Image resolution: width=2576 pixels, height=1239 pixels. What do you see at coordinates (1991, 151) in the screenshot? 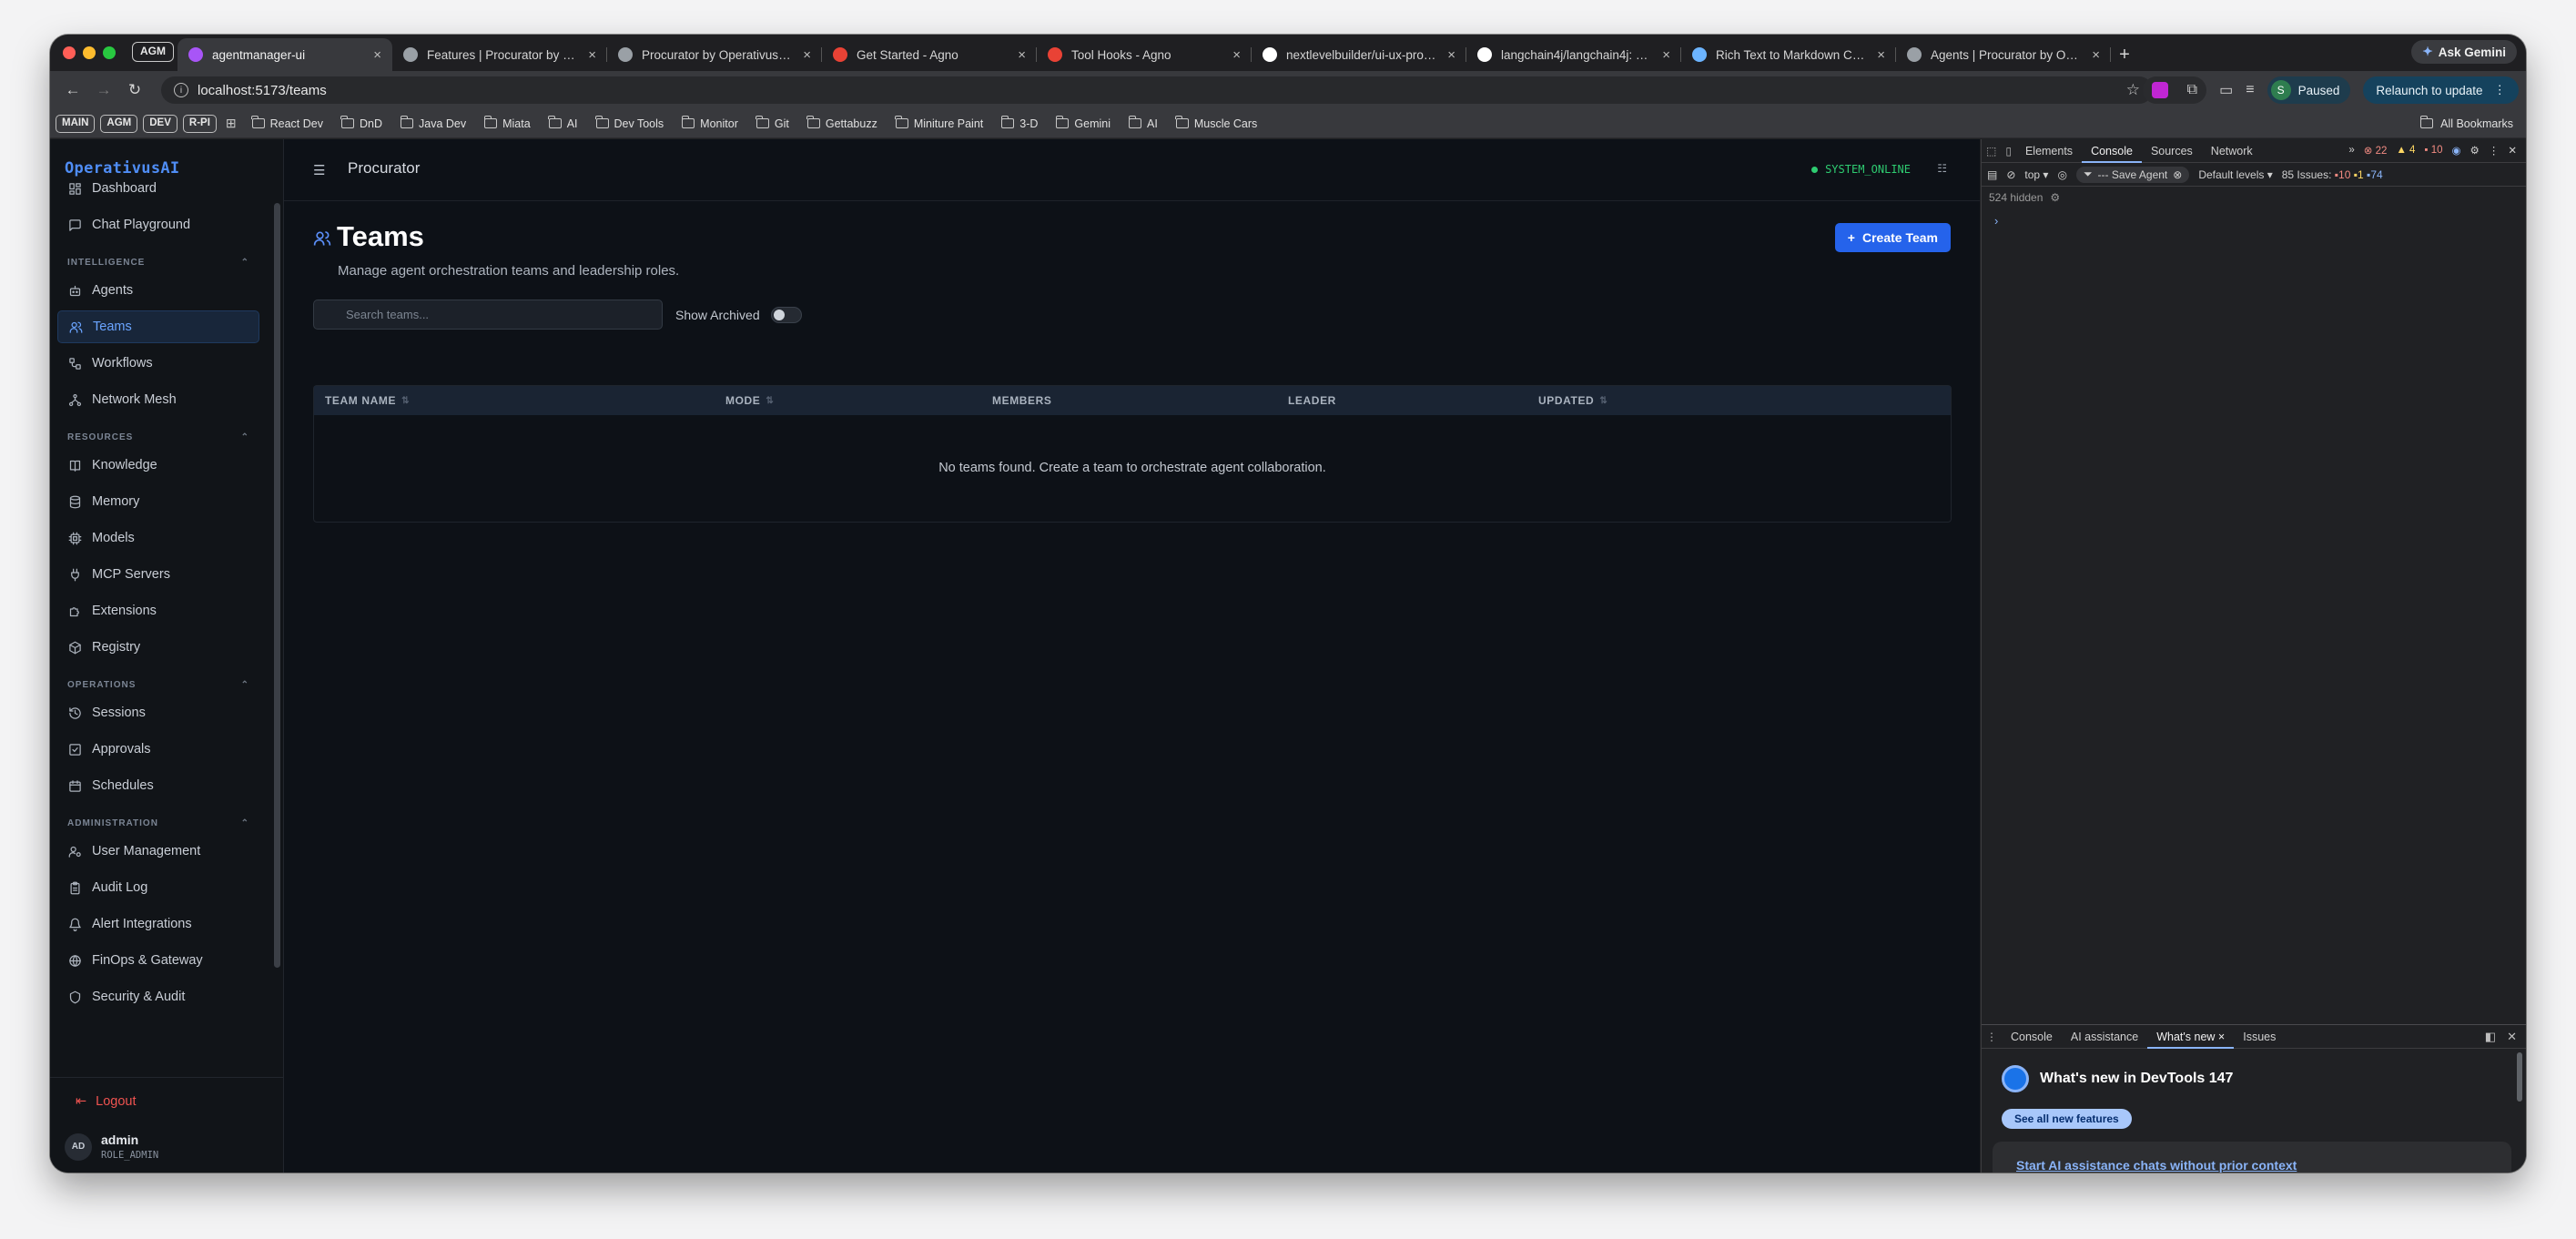
I see `inspect-icon: ⬚` at bounding box center [1991, 151].